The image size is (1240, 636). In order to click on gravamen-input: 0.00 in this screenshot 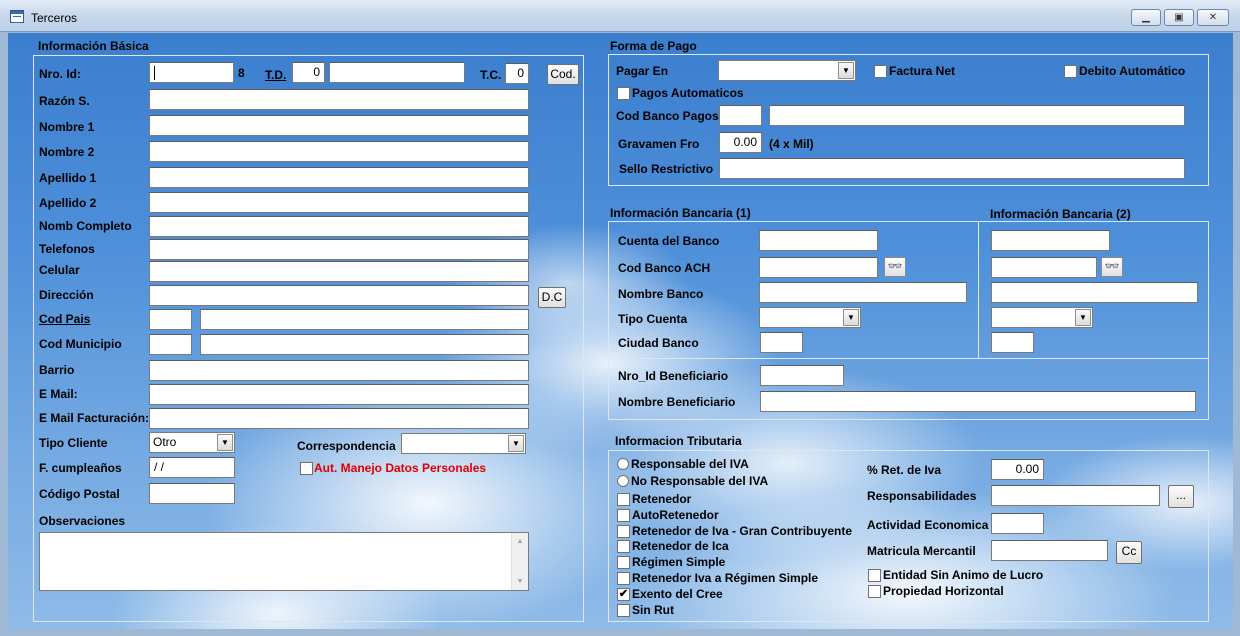, I will do `click(740, 142)`.